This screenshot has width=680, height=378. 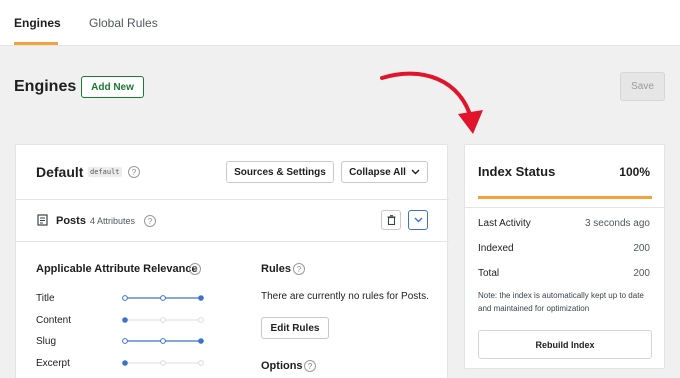 What do you see at coordinates (345, 296) in the screenshot?
I see `rules-empty-text: There are currently no rules for Posts.` at bounding box center [345, 296].